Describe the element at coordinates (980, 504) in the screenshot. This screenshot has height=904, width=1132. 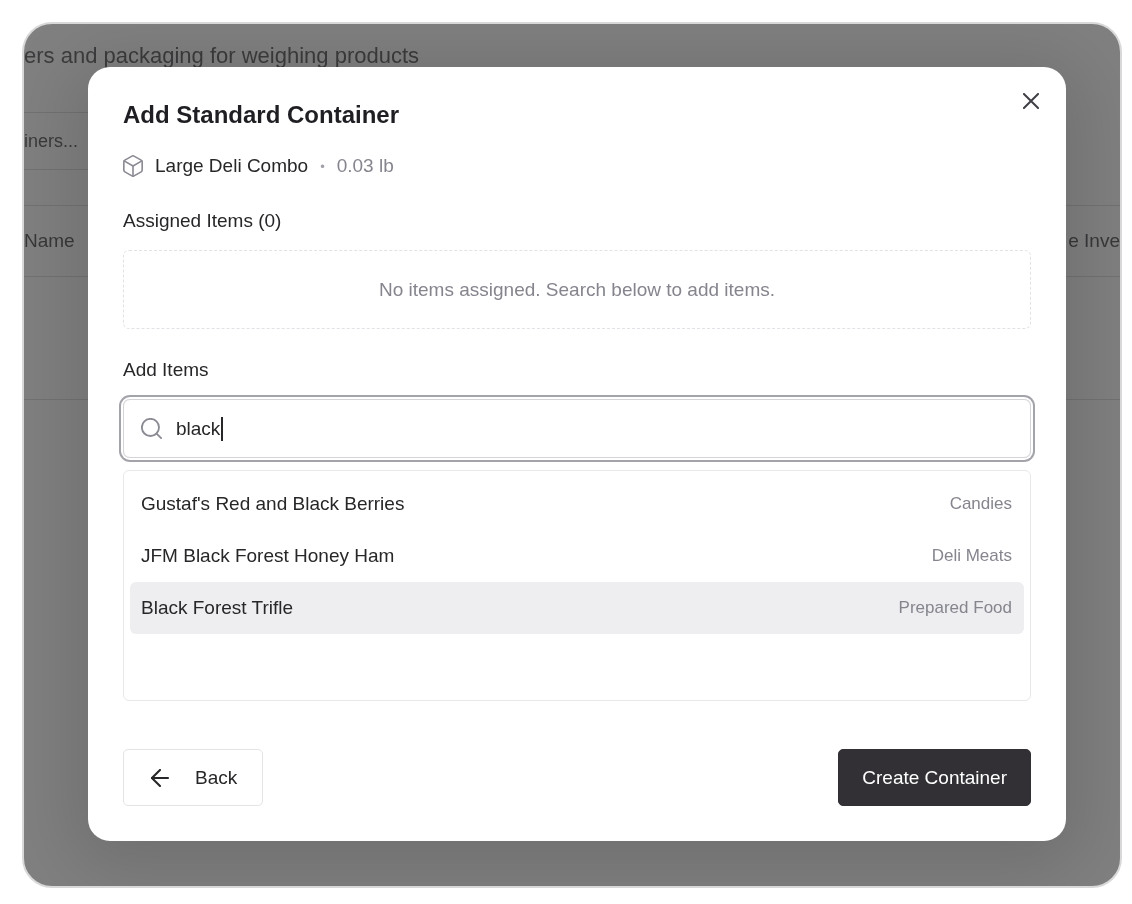
I see `item-category: Candies` at that location.